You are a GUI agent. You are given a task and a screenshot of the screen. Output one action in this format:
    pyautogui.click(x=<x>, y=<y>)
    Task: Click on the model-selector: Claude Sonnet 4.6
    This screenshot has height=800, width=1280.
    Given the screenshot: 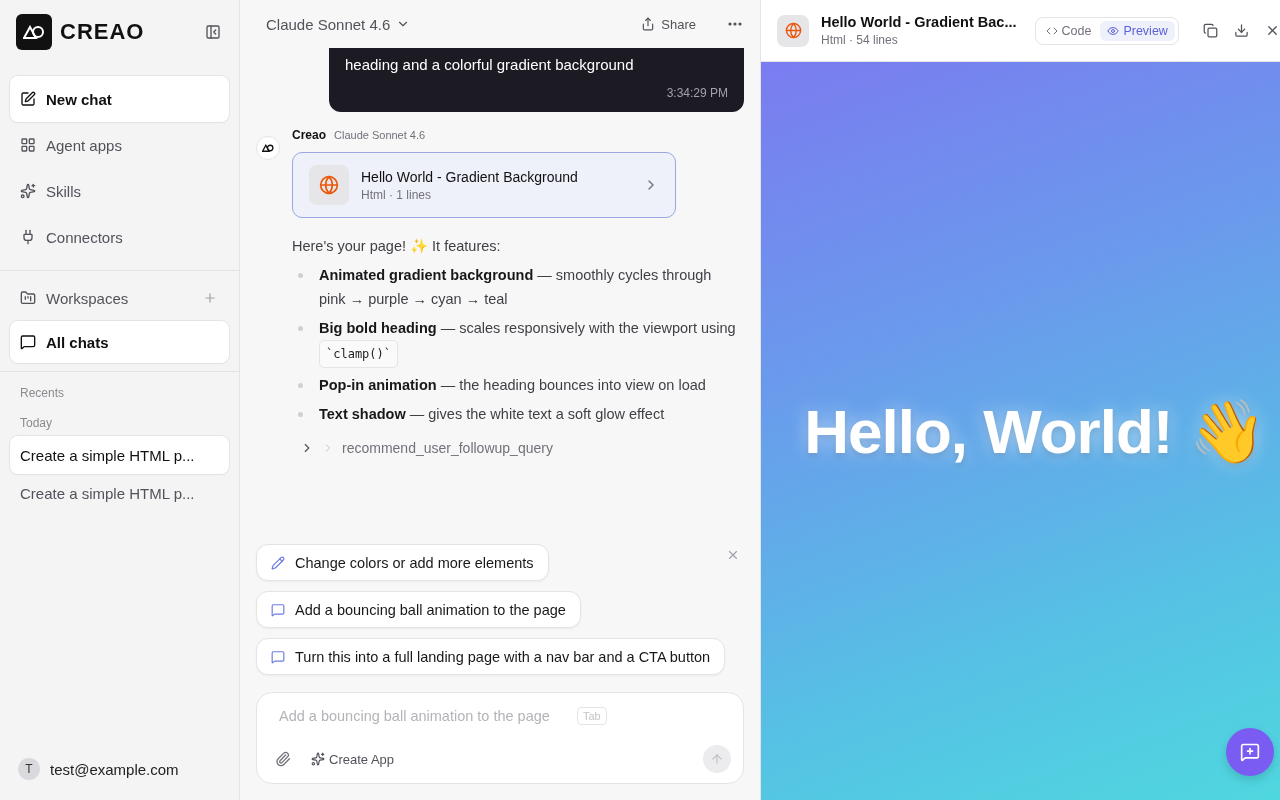 What is the action you would take?
    pyautogui.click(x=338, y=24)
    